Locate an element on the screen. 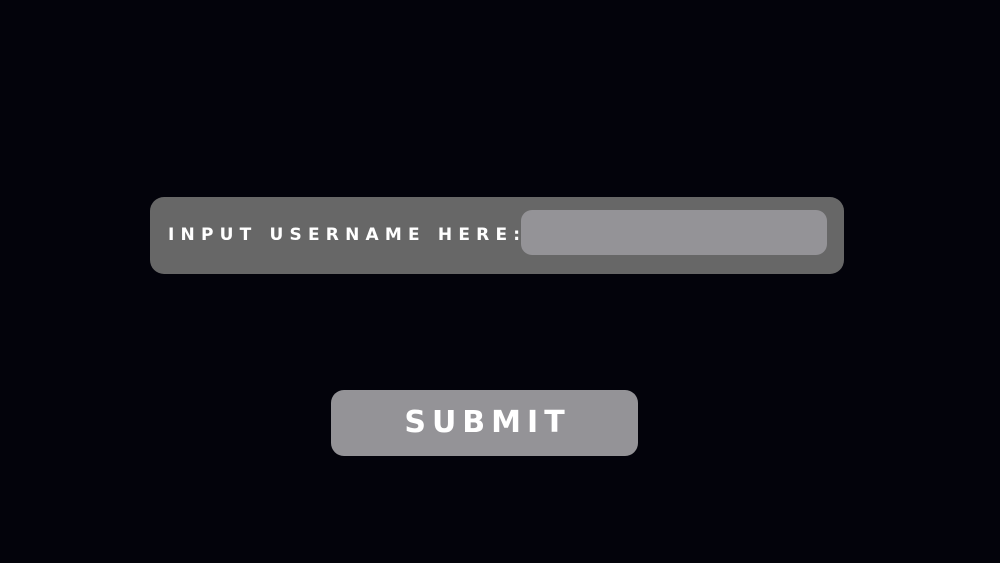  username-panel: INPUT USERNAME HERE: is located at coordinates (497, 235).